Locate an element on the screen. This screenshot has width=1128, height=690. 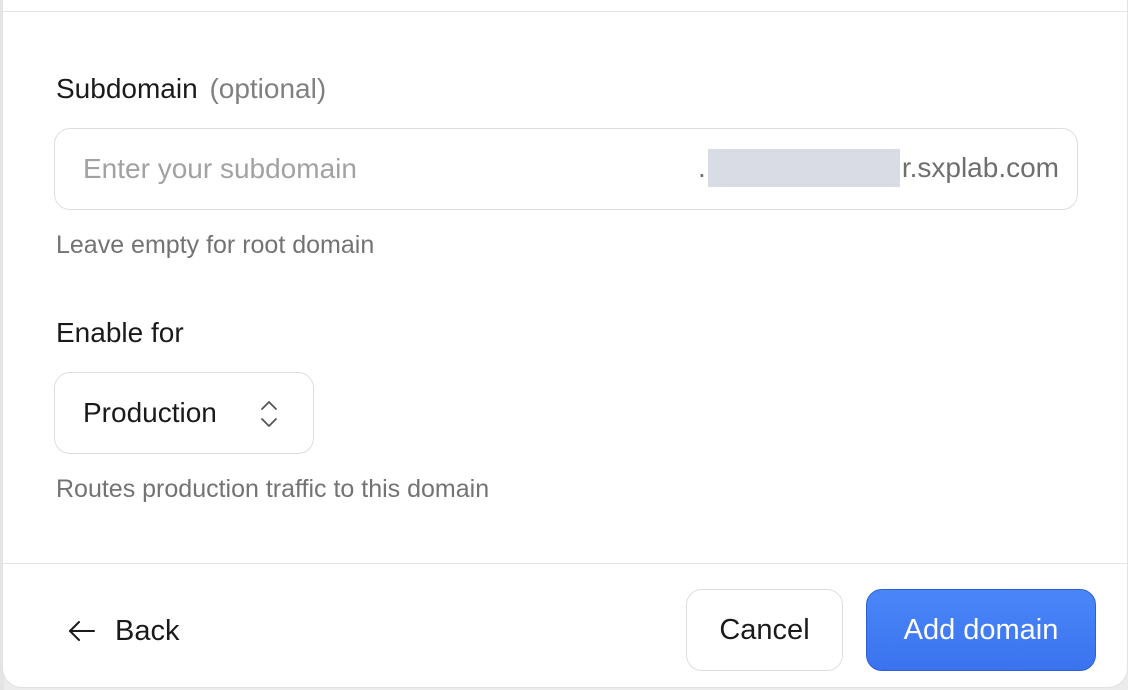
optional-hint: (optional) is located at coordinates (268, 88).